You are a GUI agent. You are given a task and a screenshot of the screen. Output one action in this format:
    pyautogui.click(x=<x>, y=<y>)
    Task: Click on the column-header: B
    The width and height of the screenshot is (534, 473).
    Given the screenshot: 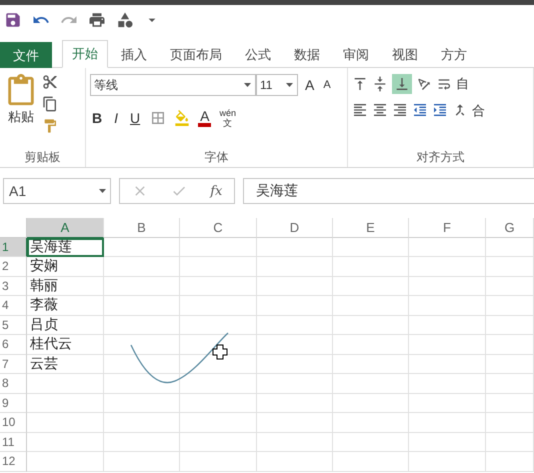 What is the action you would take?
    pyautogui.click(x=142, y=228)
    